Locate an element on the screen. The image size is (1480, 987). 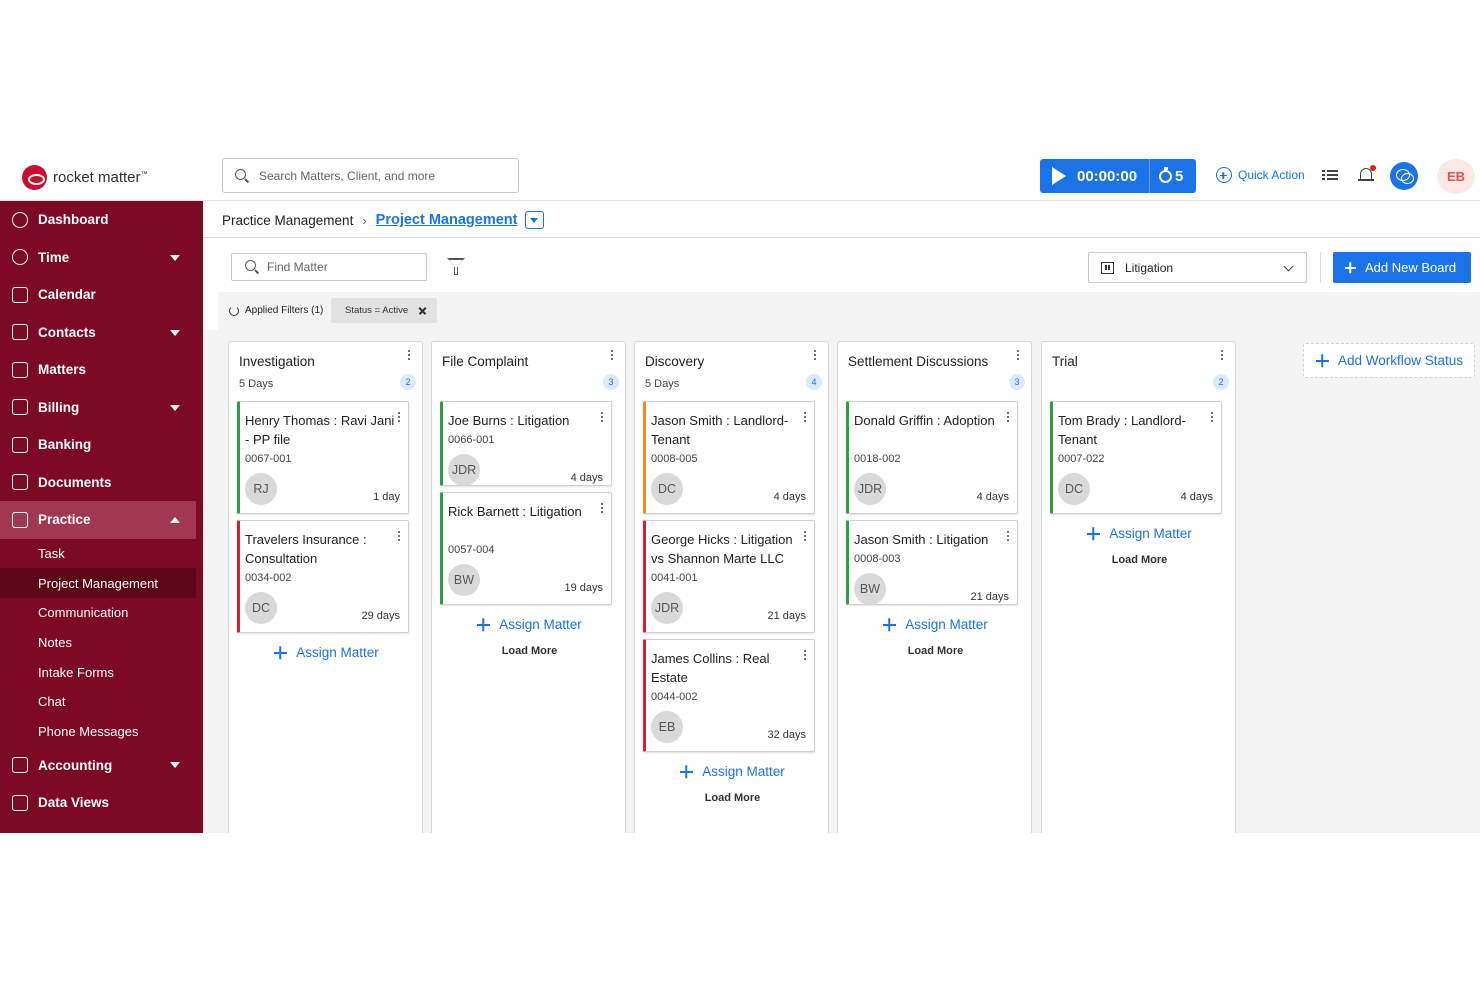
sidebar-subitem-task: Task is located at coordinates (101, 554).